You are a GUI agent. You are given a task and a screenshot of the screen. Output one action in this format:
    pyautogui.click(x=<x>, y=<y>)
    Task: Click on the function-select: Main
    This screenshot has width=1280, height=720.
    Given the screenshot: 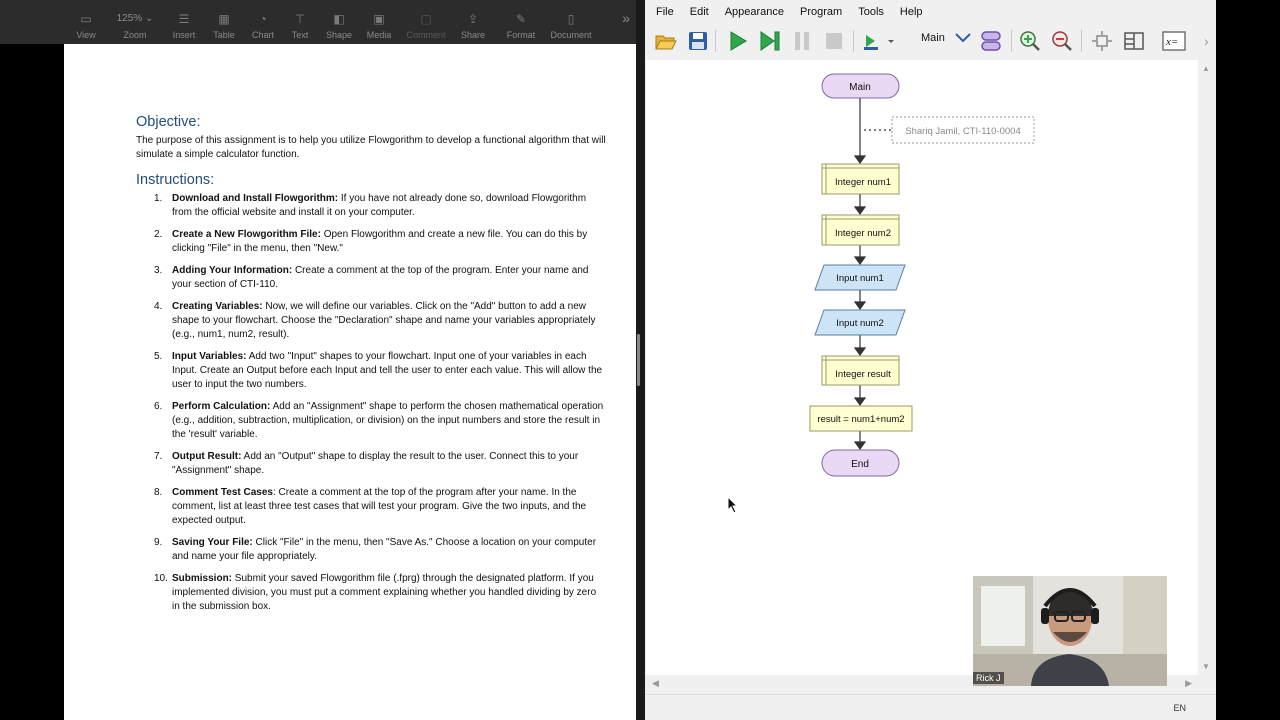 What is the action you would take?
    pyautogui.click(x=946, y=38)
    